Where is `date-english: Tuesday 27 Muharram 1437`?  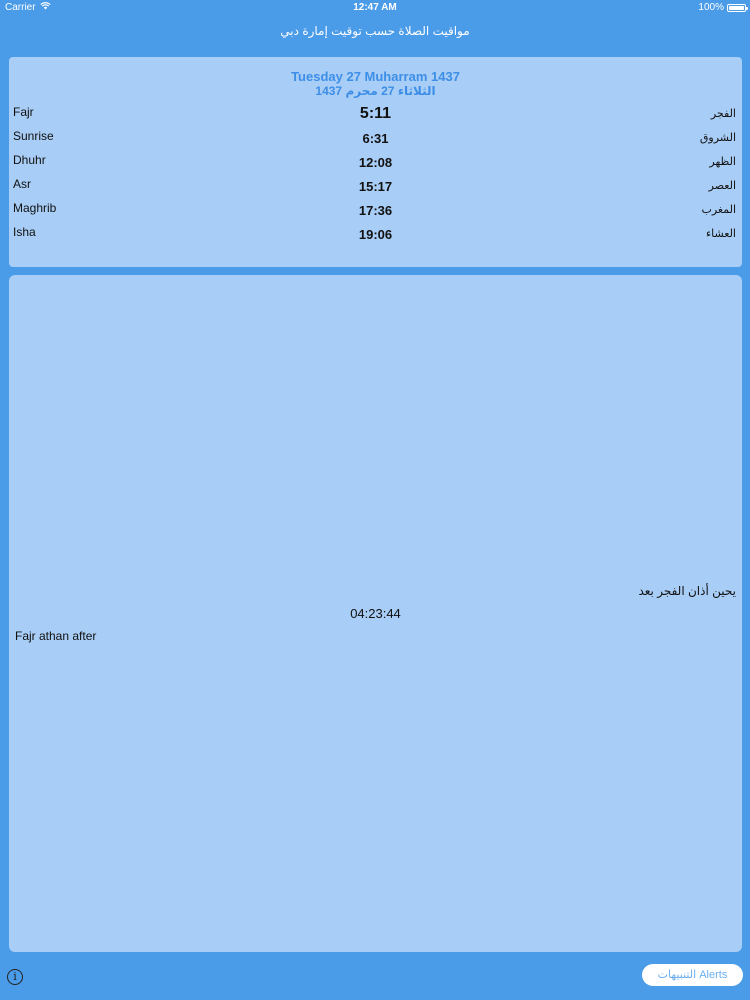
date-english: Tuesday 27 Muharram 1437 is located at coordinates (375, 76).